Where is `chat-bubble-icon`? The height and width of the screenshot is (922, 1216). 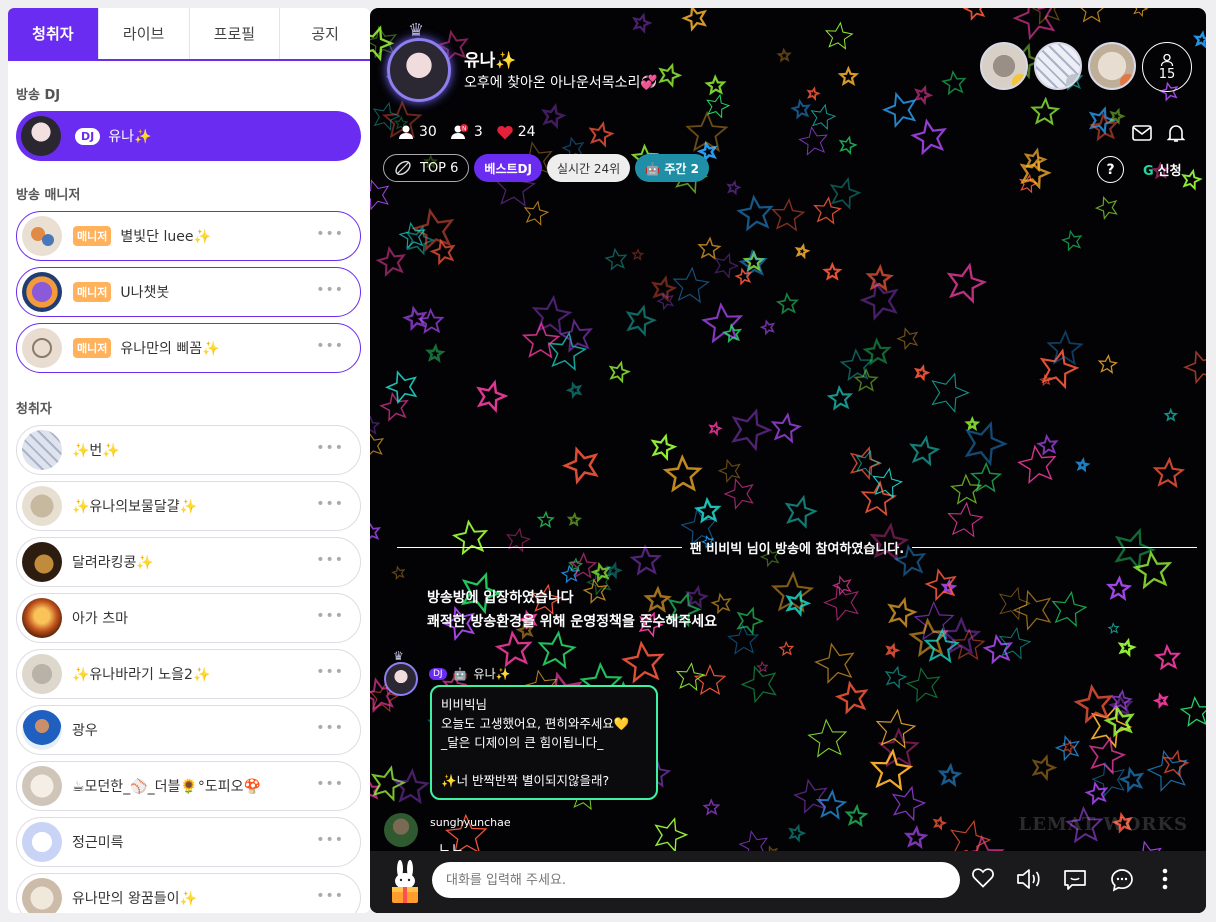
chat-bubble-icon is located at coordinates (1122, 880).